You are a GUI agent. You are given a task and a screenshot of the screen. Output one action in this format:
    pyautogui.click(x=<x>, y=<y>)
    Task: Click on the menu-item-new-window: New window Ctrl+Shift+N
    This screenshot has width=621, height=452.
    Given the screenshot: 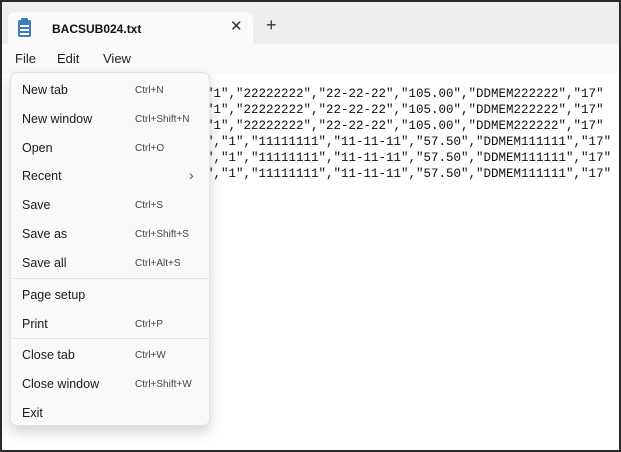 What is the action you would take?
    pyautogui.click(x=111, y=119)
    